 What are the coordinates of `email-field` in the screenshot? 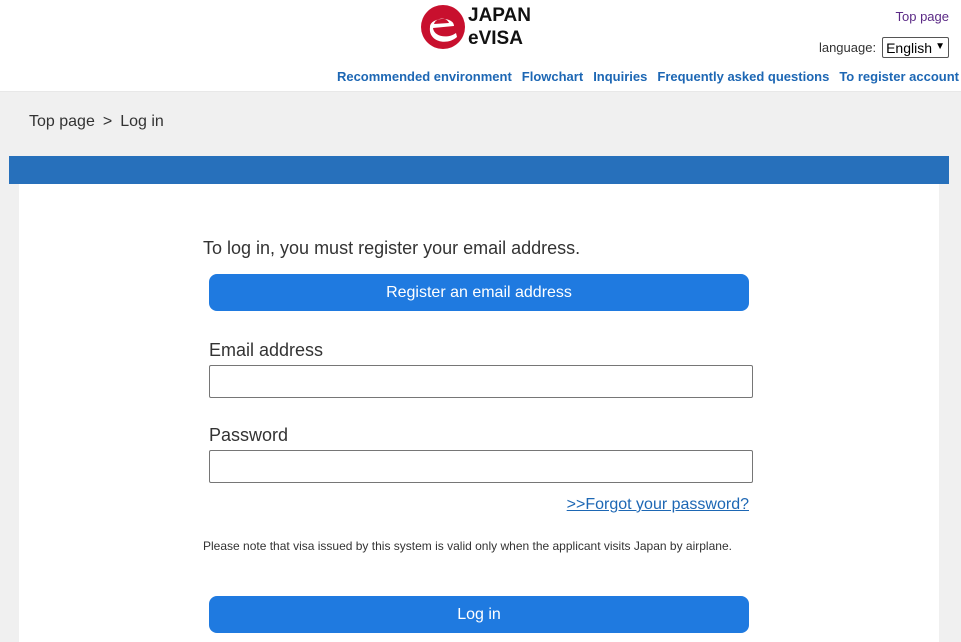 It's located at (481, 381).